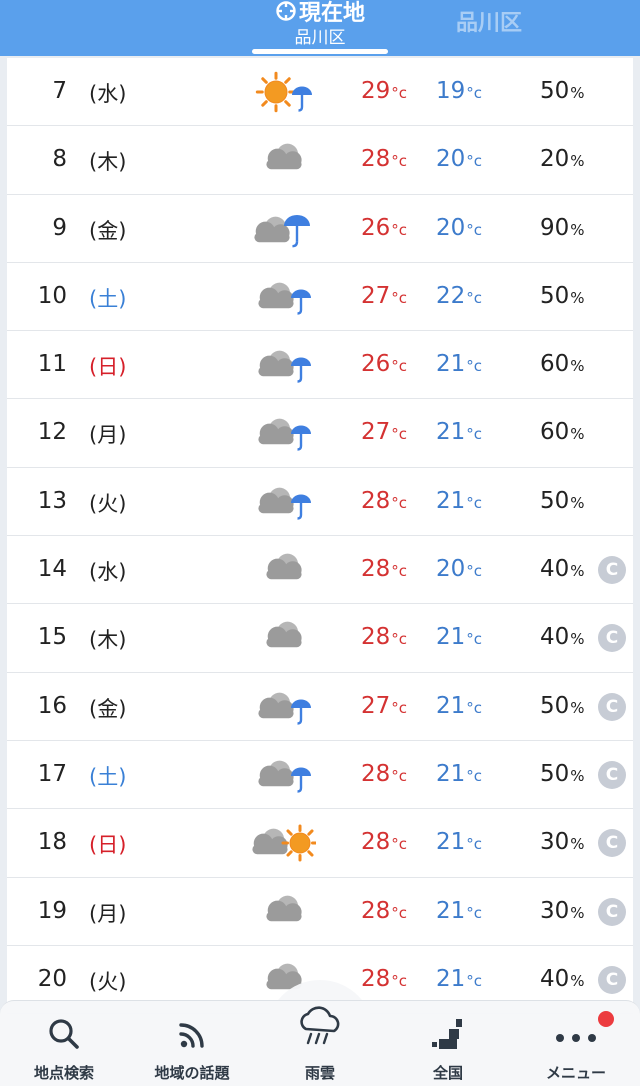 The image size is (640, 1086). Describe the element at coordinates (320, 570) in the screenshot. I see `forecast-row: 14 (水) 28°c 20°c 40% C` at that location.